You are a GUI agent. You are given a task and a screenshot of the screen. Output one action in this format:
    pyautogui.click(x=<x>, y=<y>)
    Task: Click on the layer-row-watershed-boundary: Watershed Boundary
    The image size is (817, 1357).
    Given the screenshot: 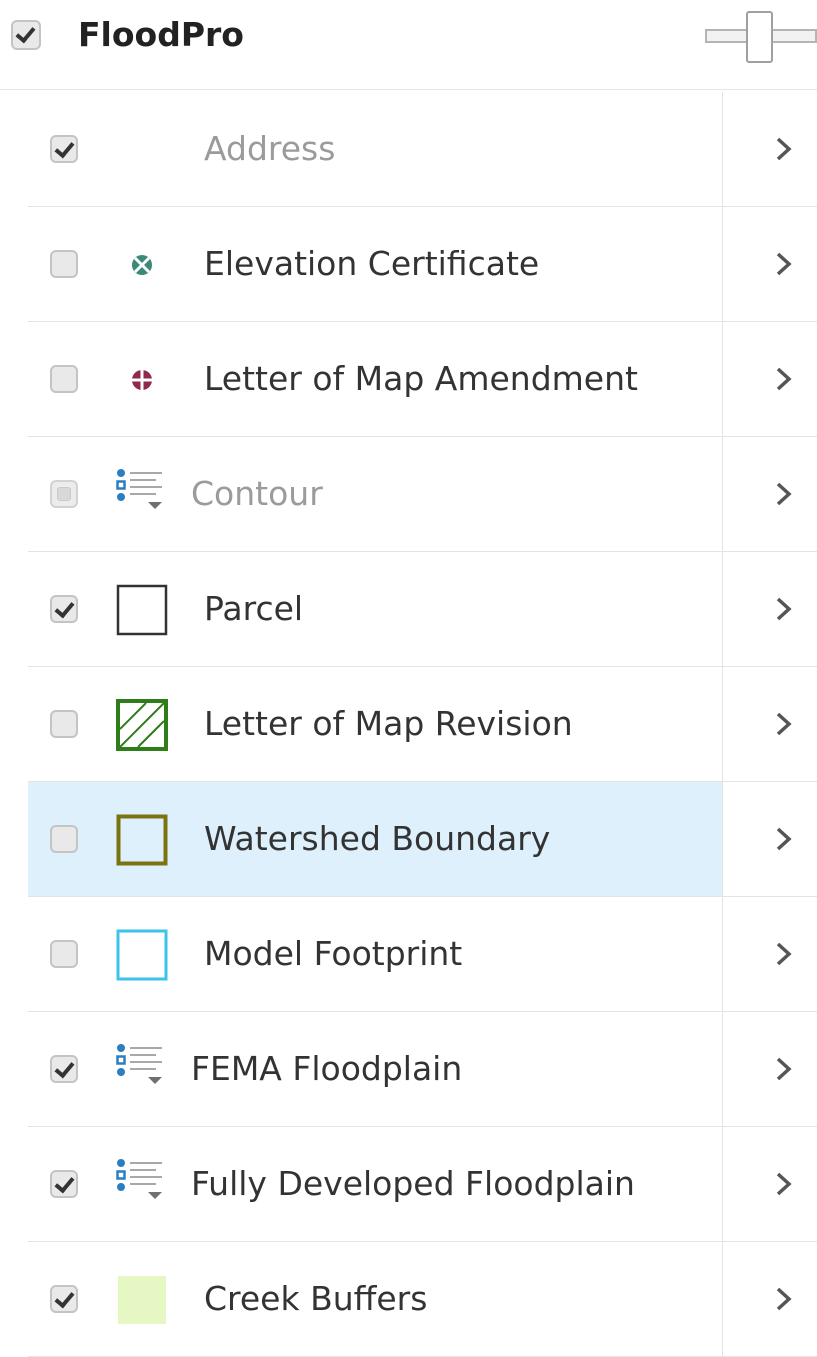 What is the action you would take?
    pyautogui.click(x=422, y=839)
    